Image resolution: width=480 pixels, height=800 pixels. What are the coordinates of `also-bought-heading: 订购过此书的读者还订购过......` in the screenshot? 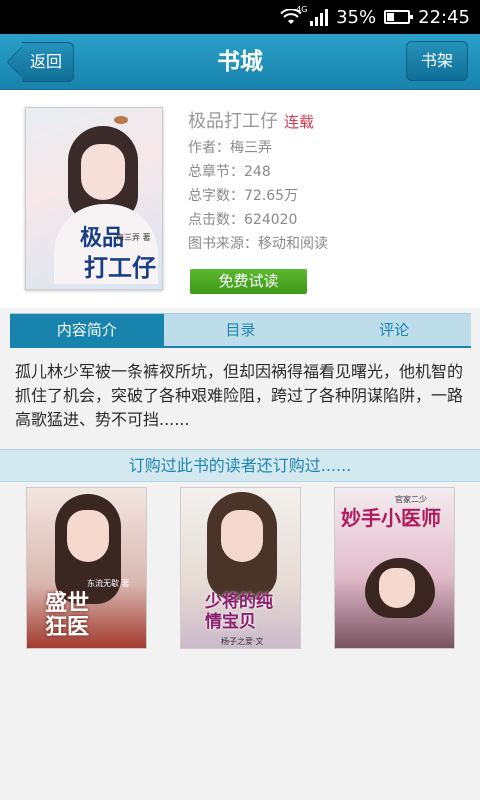 It's located at (240, 465).